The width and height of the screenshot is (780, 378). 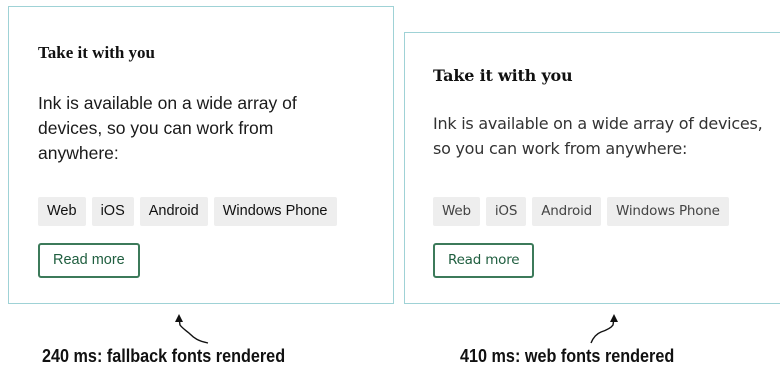 I want to click on caption-fallback-fonts: 240 ms: fallback fonts rendered, so click(x=164, y=356).